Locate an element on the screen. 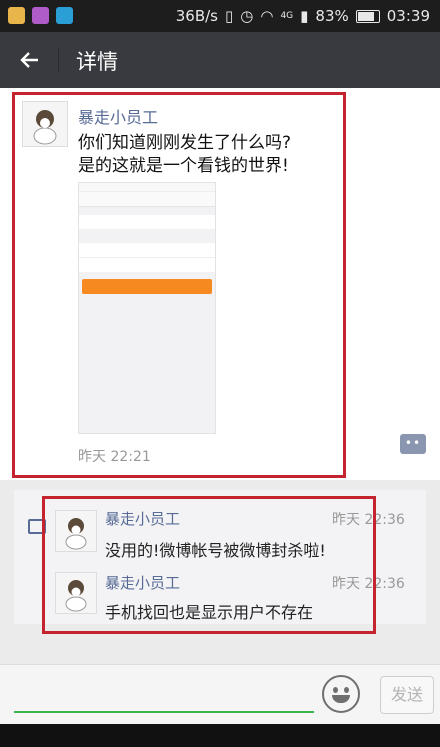 The width and height of the screenshot is (440, 747). arrow-left-icon is located at coordinates (29, 60).